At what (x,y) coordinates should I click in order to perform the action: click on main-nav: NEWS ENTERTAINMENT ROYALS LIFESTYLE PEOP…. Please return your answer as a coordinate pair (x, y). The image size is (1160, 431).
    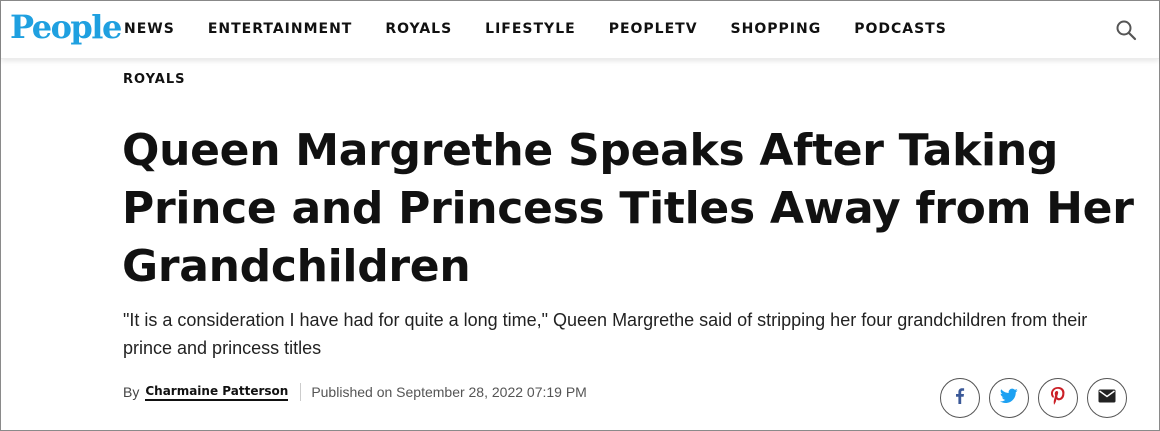
    Looking at the image, I should click on (552, 29).